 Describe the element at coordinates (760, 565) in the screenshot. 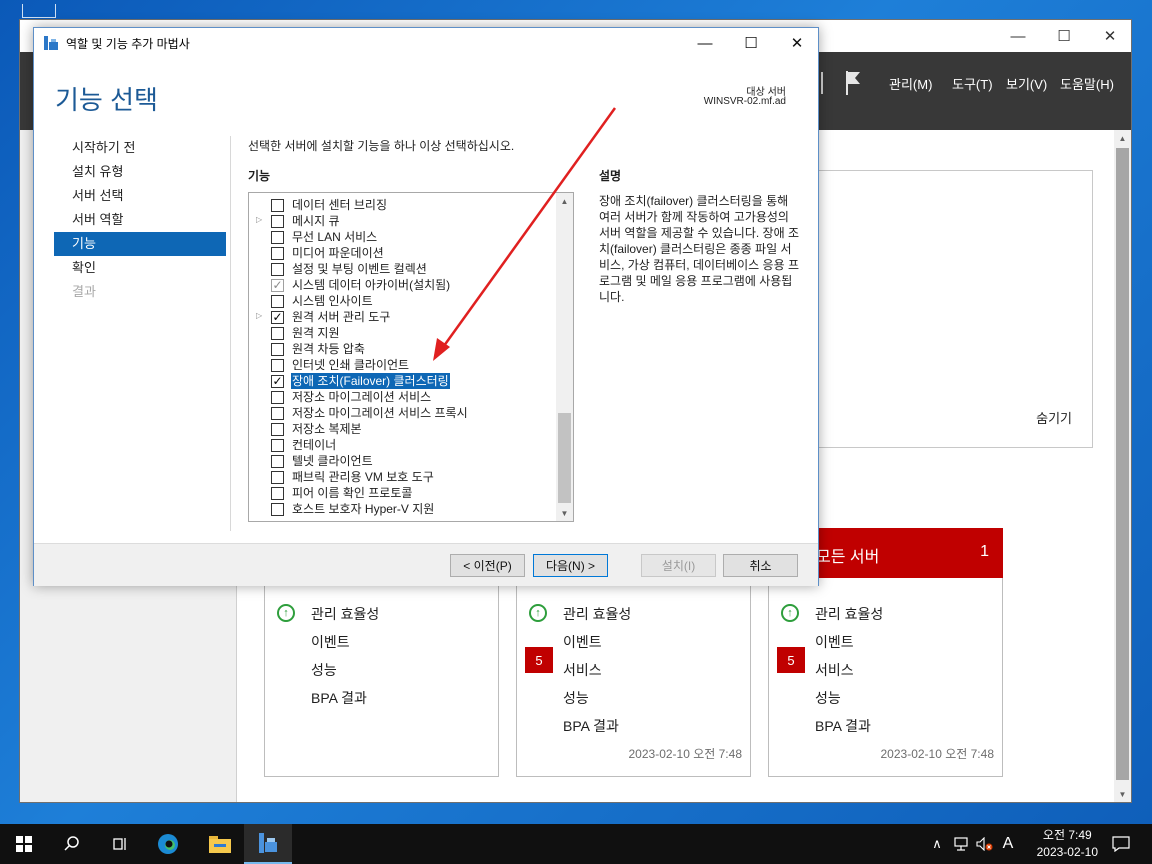

I see `cancel-button: 취소` at that location.